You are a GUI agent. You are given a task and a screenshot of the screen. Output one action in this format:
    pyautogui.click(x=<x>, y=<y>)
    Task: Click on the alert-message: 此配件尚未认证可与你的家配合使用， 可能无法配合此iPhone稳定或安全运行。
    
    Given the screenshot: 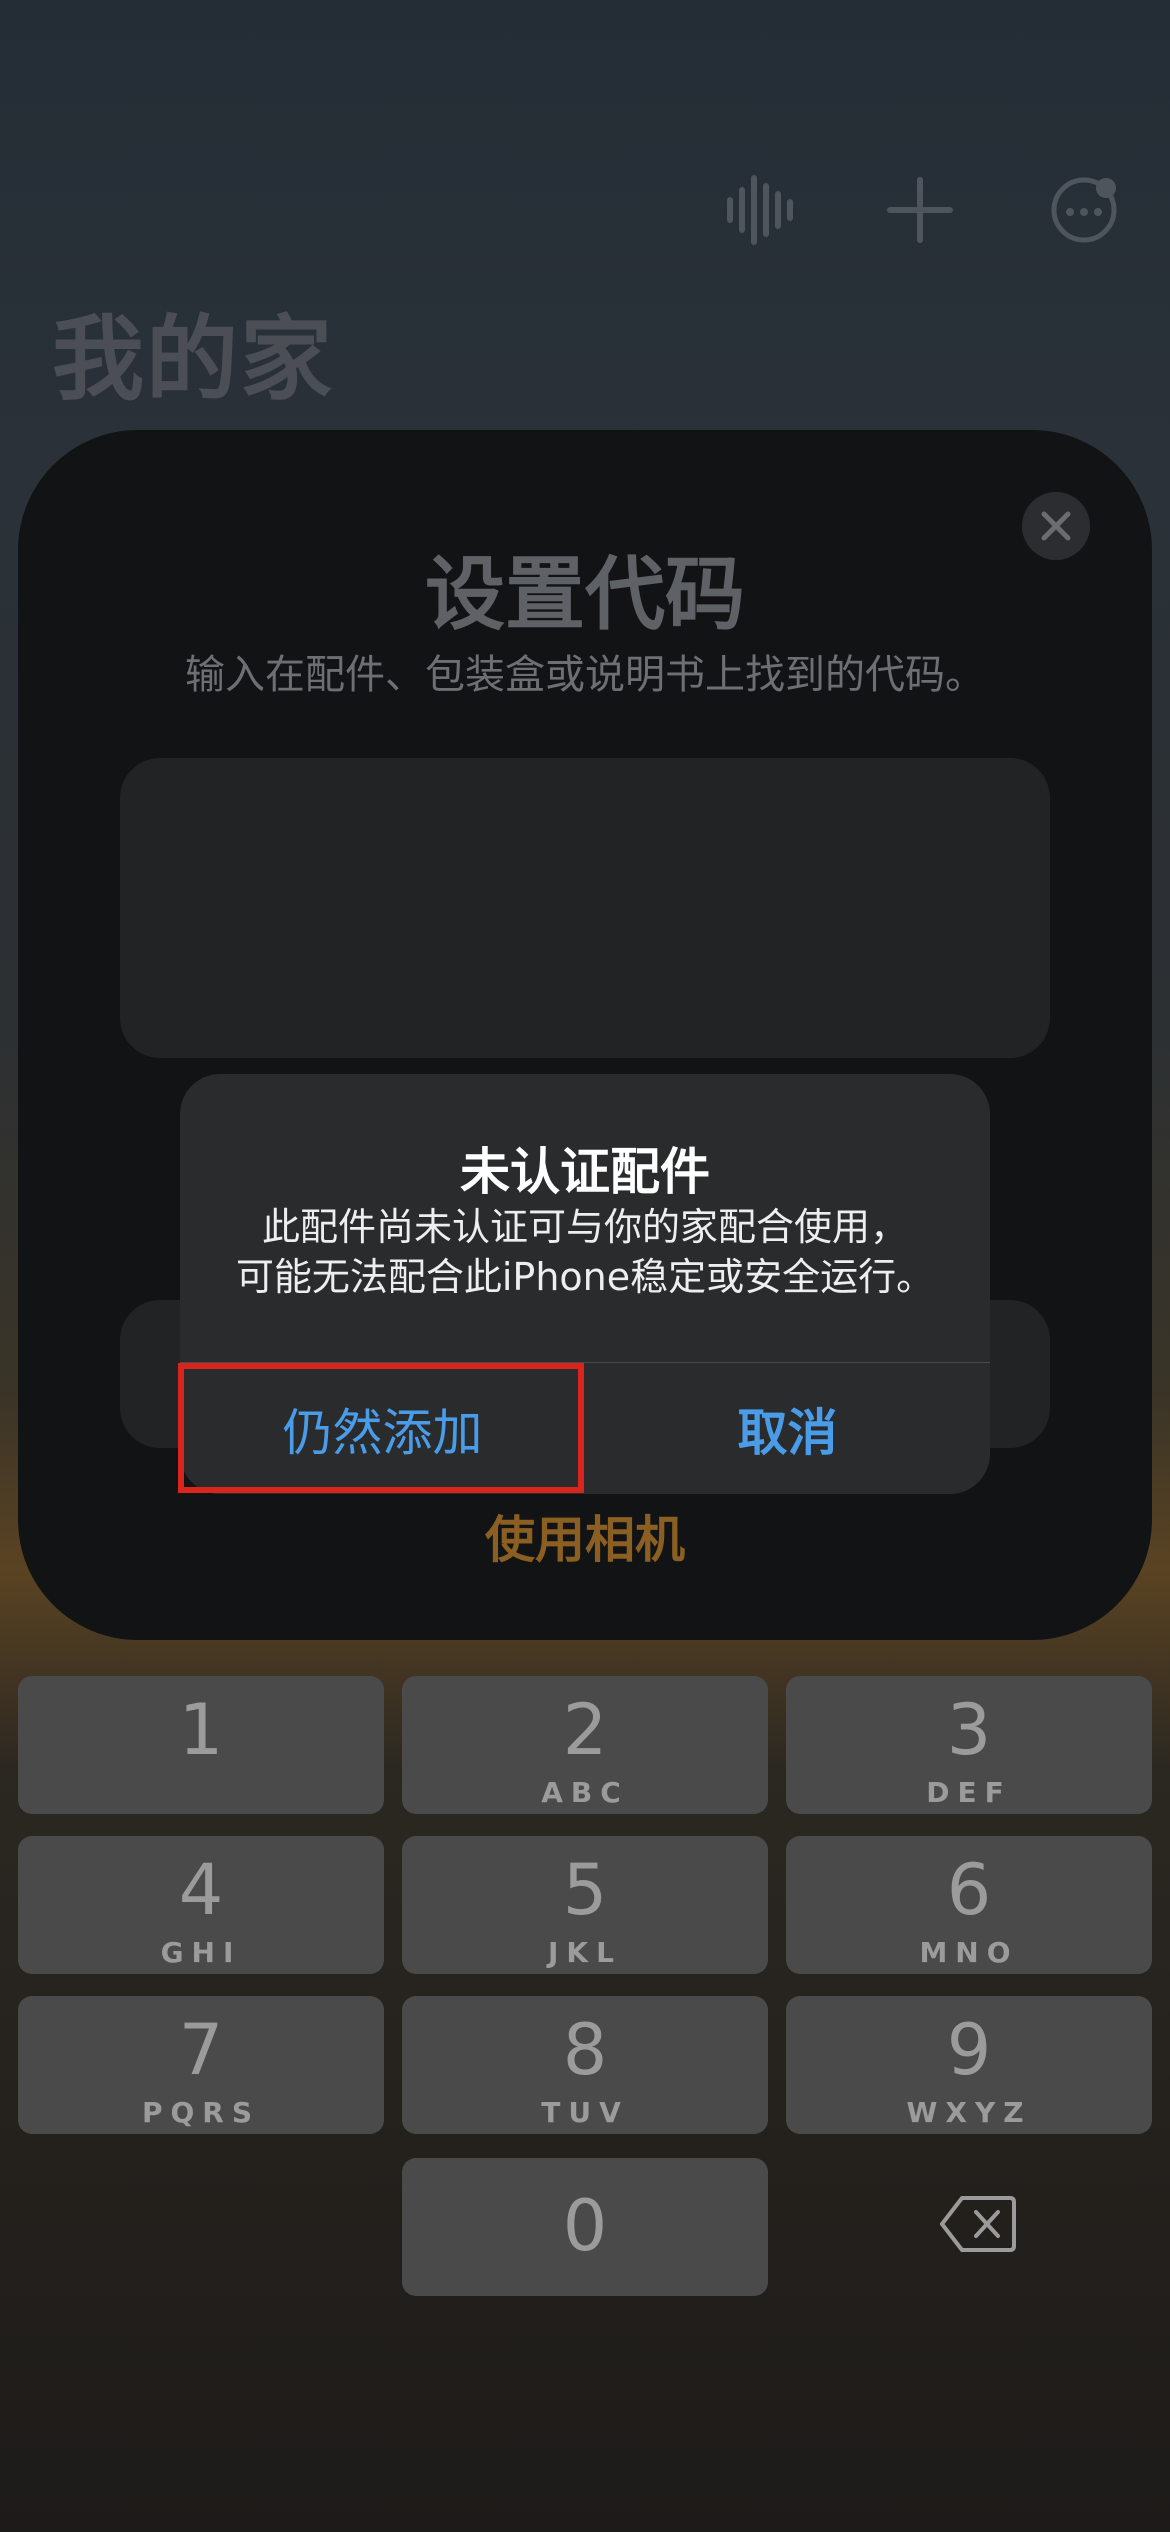 What is the action you would take?
    pyautogui.click(x=585, y=1252)
    